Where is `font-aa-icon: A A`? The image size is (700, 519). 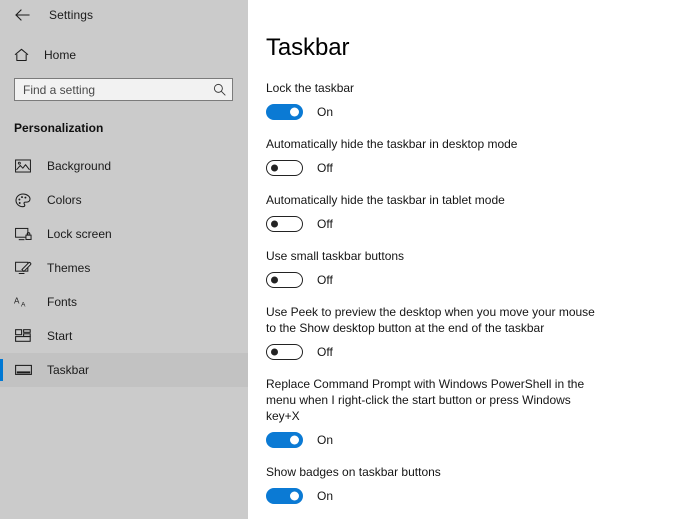
font-aa-icon: A A is located at coordinates (23, 302).